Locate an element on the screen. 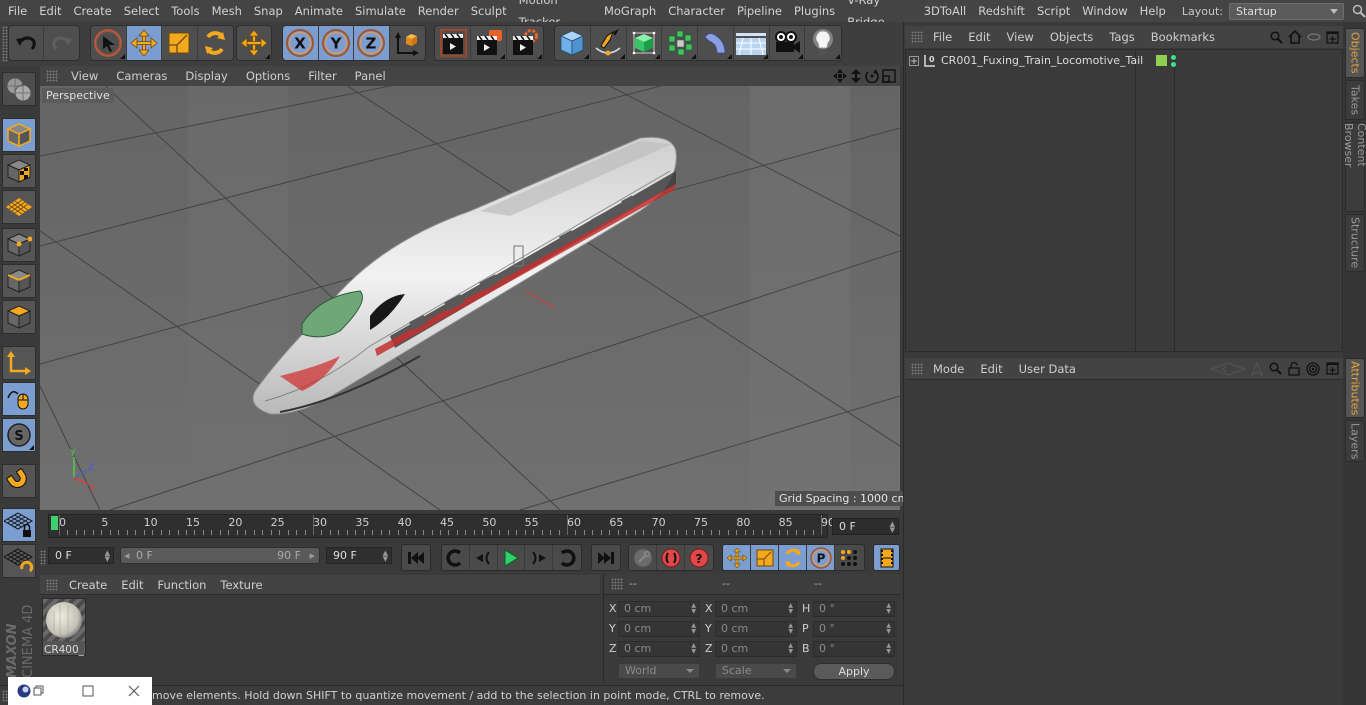  menu-script: Script is located at coordinates (1053, 11).